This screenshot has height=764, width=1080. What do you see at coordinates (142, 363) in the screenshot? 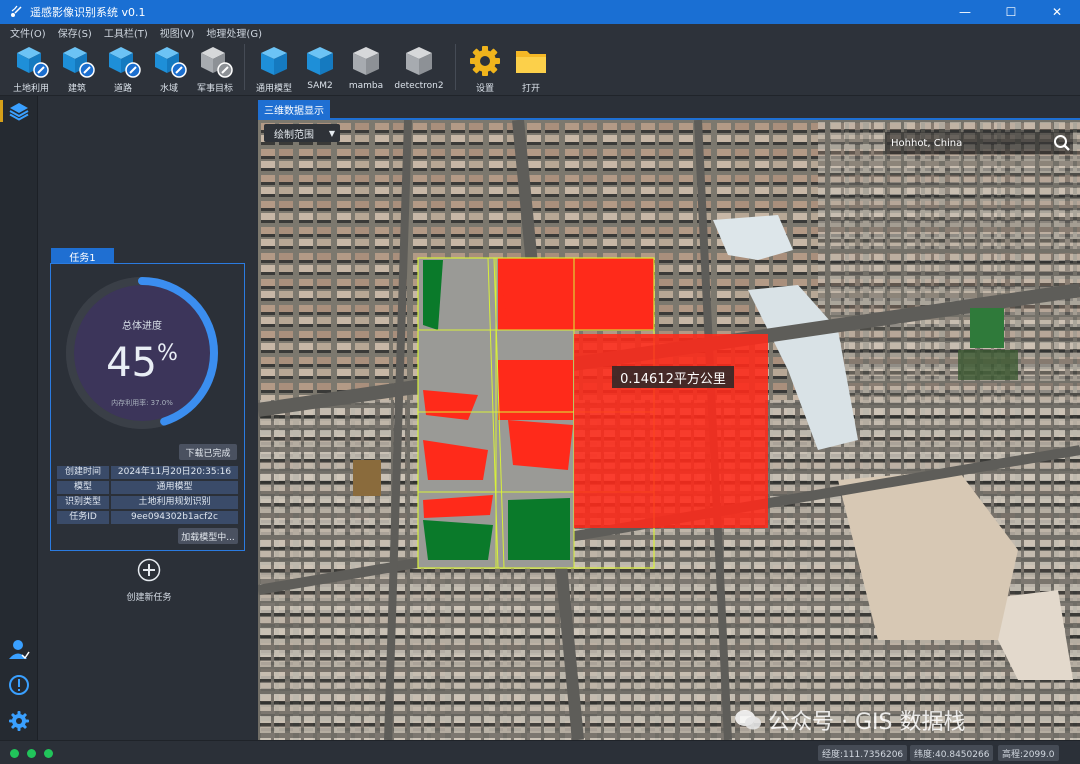
I see `progress-value: 45%` at bounding box center [142, 363].